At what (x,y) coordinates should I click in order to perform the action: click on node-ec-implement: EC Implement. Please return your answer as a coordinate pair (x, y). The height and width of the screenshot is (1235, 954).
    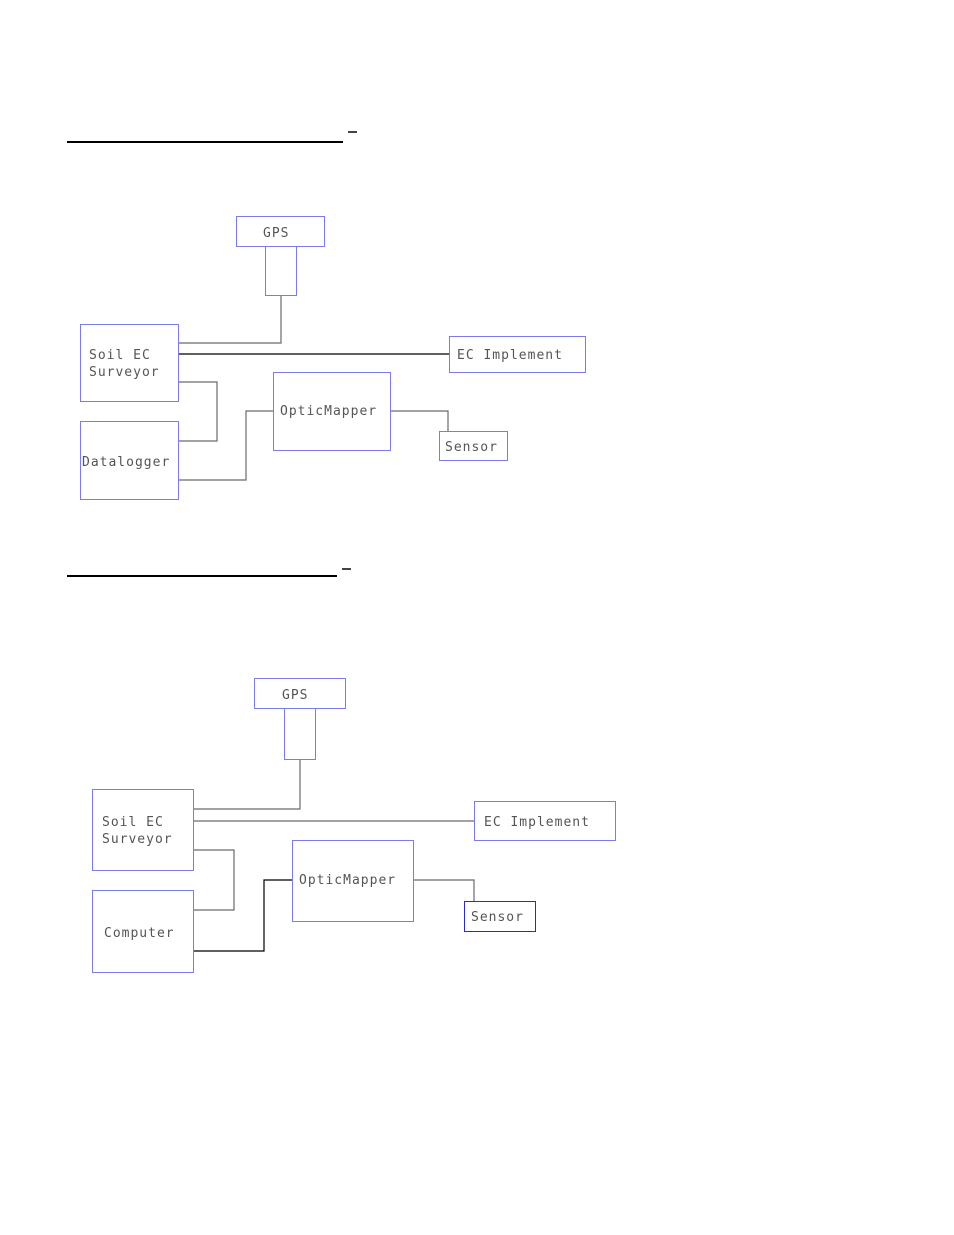
    Looking at the image, I should click on (545, 821).